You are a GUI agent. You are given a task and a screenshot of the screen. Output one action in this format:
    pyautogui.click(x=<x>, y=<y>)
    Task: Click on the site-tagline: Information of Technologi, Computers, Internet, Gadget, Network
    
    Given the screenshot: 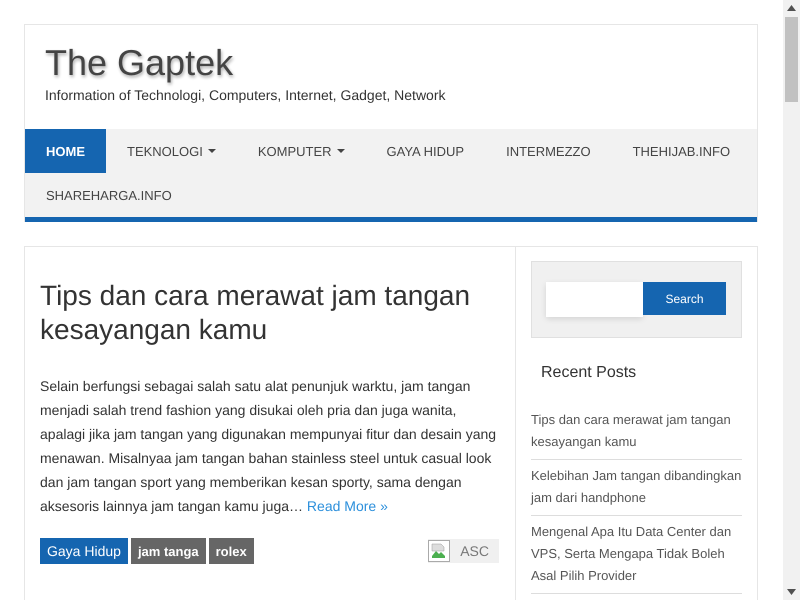 What is the action you would take?
    pyautogui.click(x=245, y=95)
    